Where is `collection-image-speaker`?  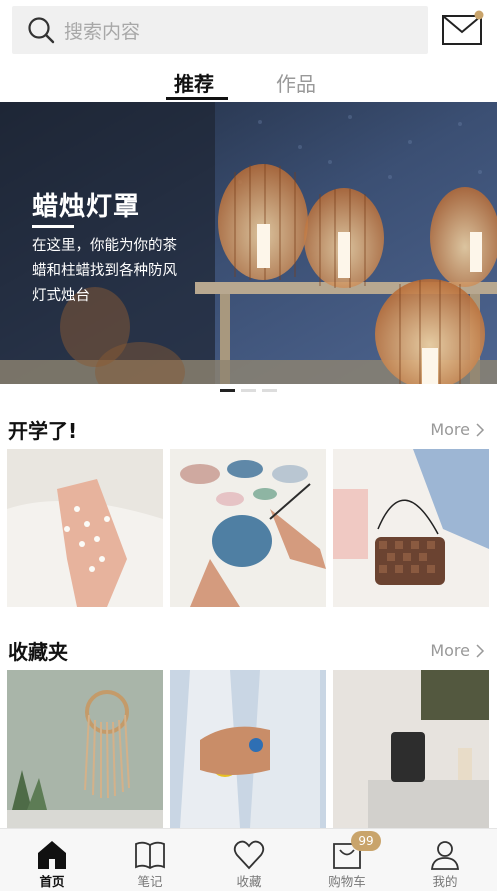 collection-image-speaker is located at coordinates (411, 749).